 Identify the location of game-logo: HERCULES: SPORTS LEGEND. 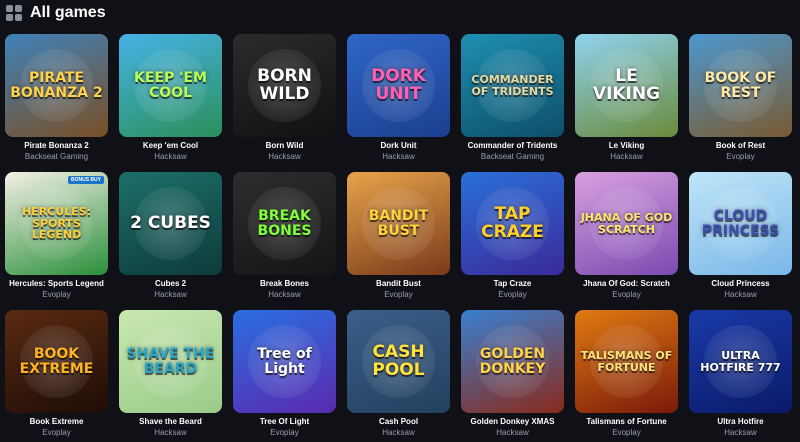
(56, 223).